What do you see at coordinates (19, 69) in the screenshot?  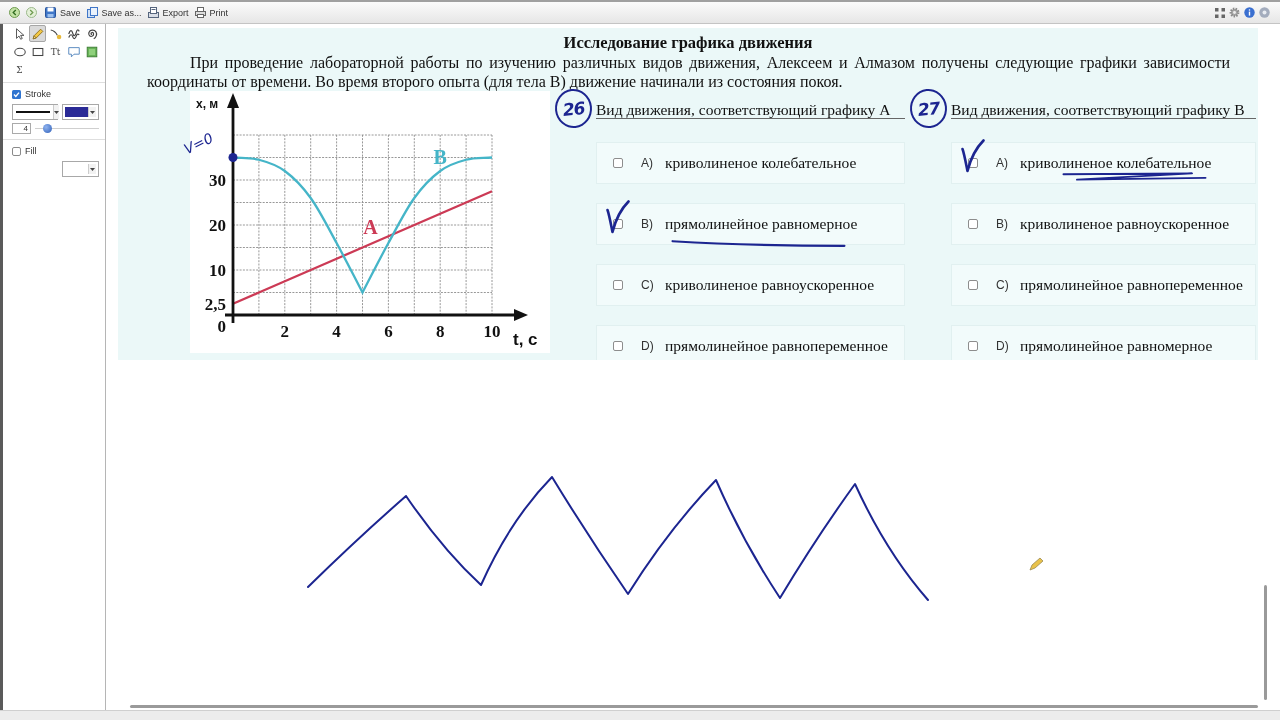 I see `tool-button: Σ` at bounding box center [19, 69].